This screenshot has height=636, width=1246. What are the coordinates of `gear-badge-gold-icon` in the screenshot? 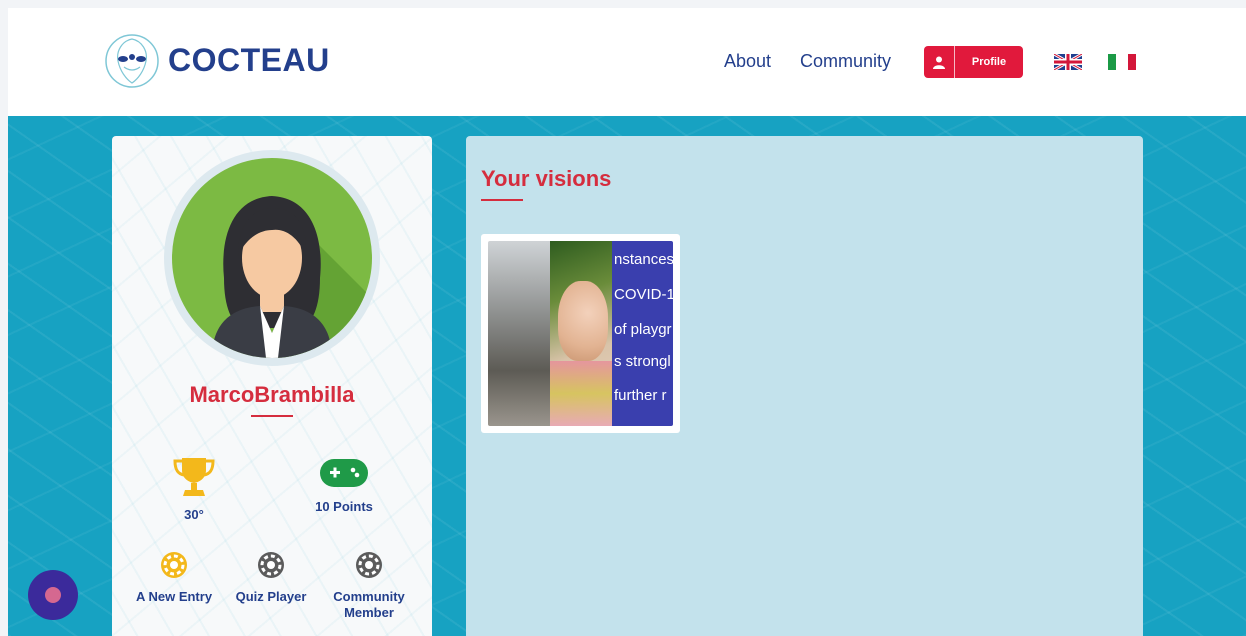 It's located at (174, 565).